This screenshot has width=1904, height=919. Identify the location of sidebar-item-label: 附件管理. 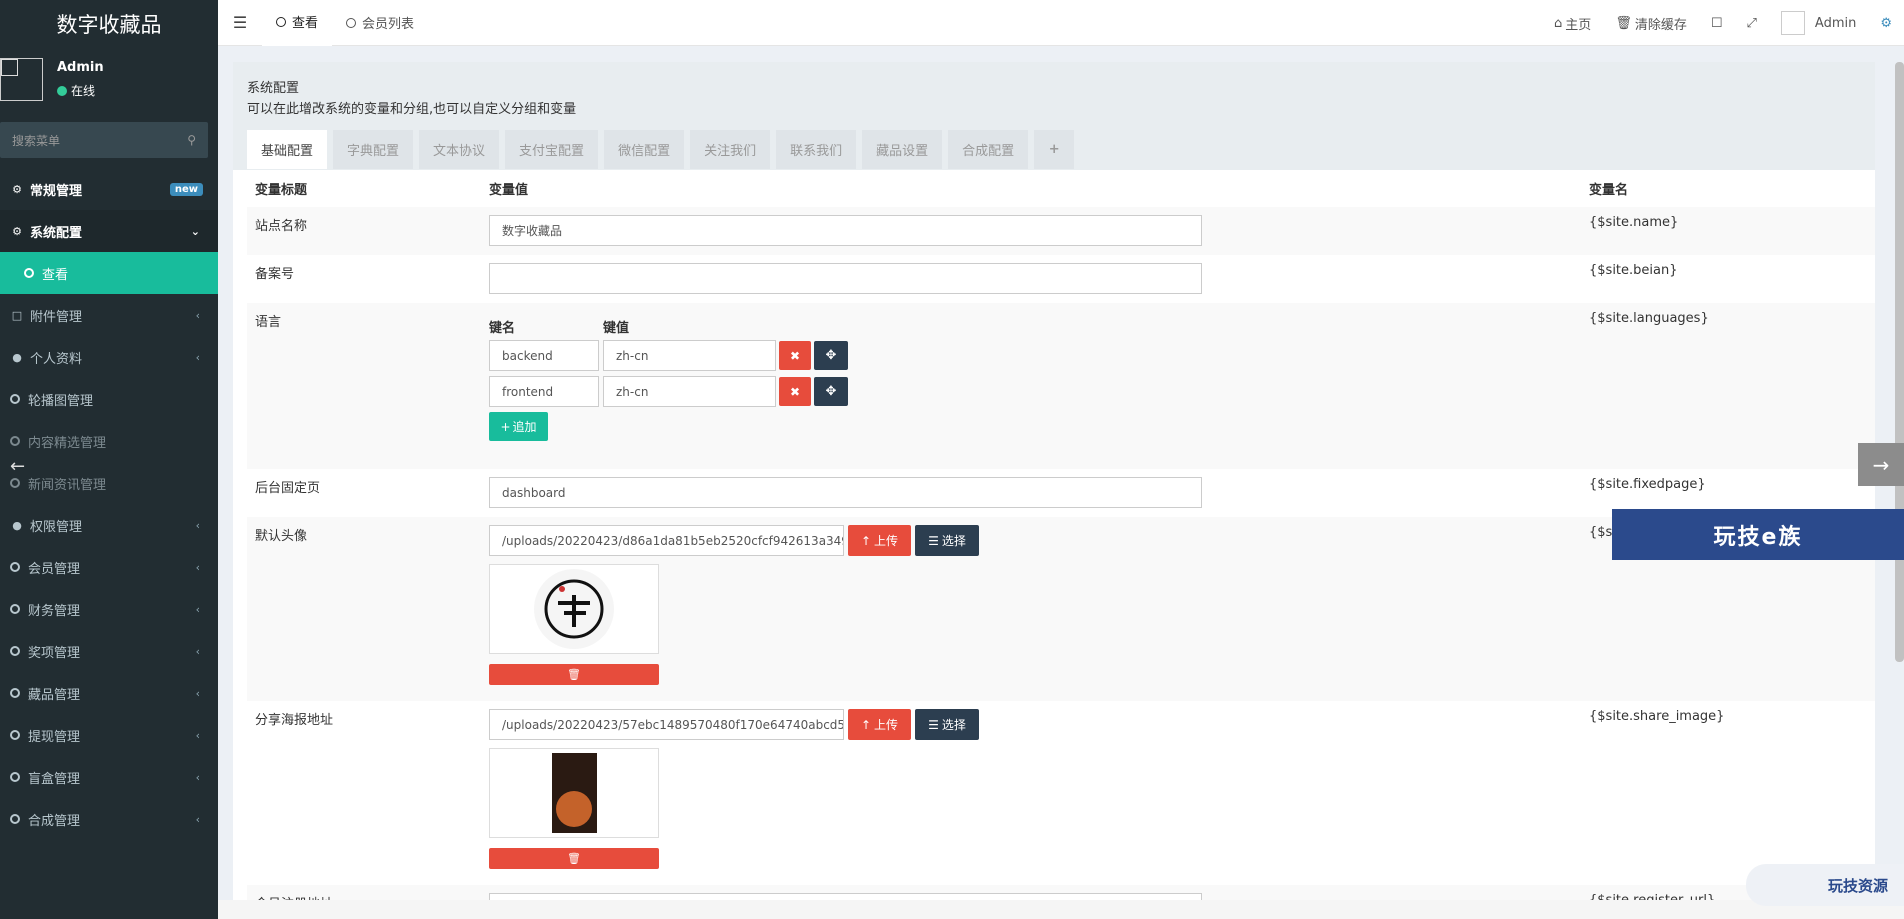
(56, 317).